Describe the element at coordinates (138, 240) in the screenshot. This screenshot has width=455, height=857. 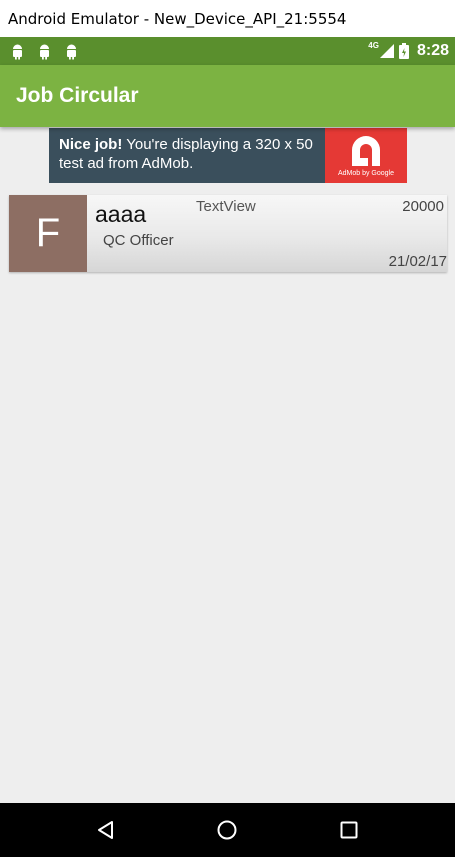
I see `job-position: QC Officer` at that location.